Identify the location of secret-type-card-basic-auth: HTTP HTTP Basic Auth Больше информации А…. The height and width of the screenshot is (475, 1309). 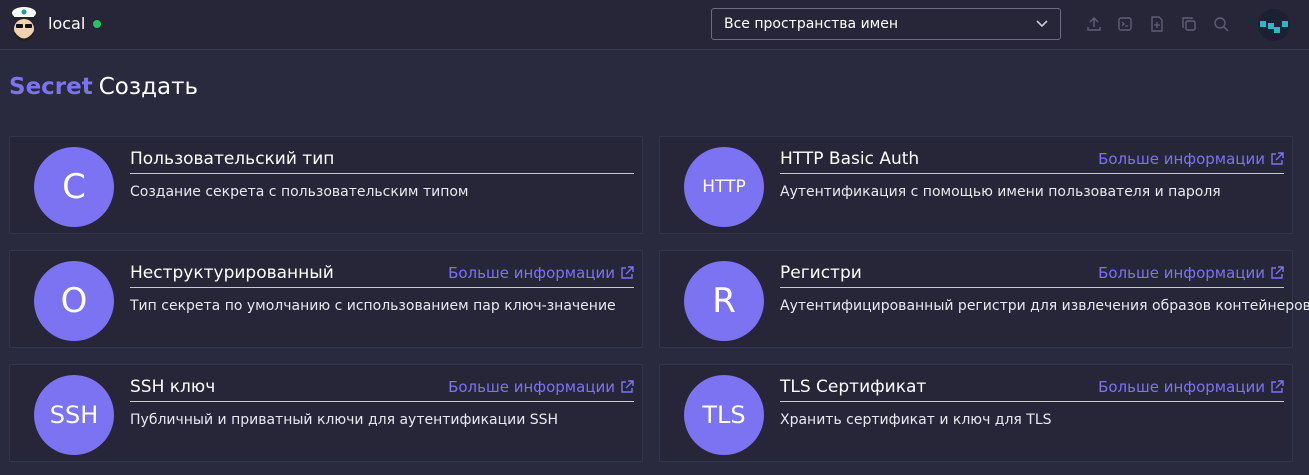
(976, 185).